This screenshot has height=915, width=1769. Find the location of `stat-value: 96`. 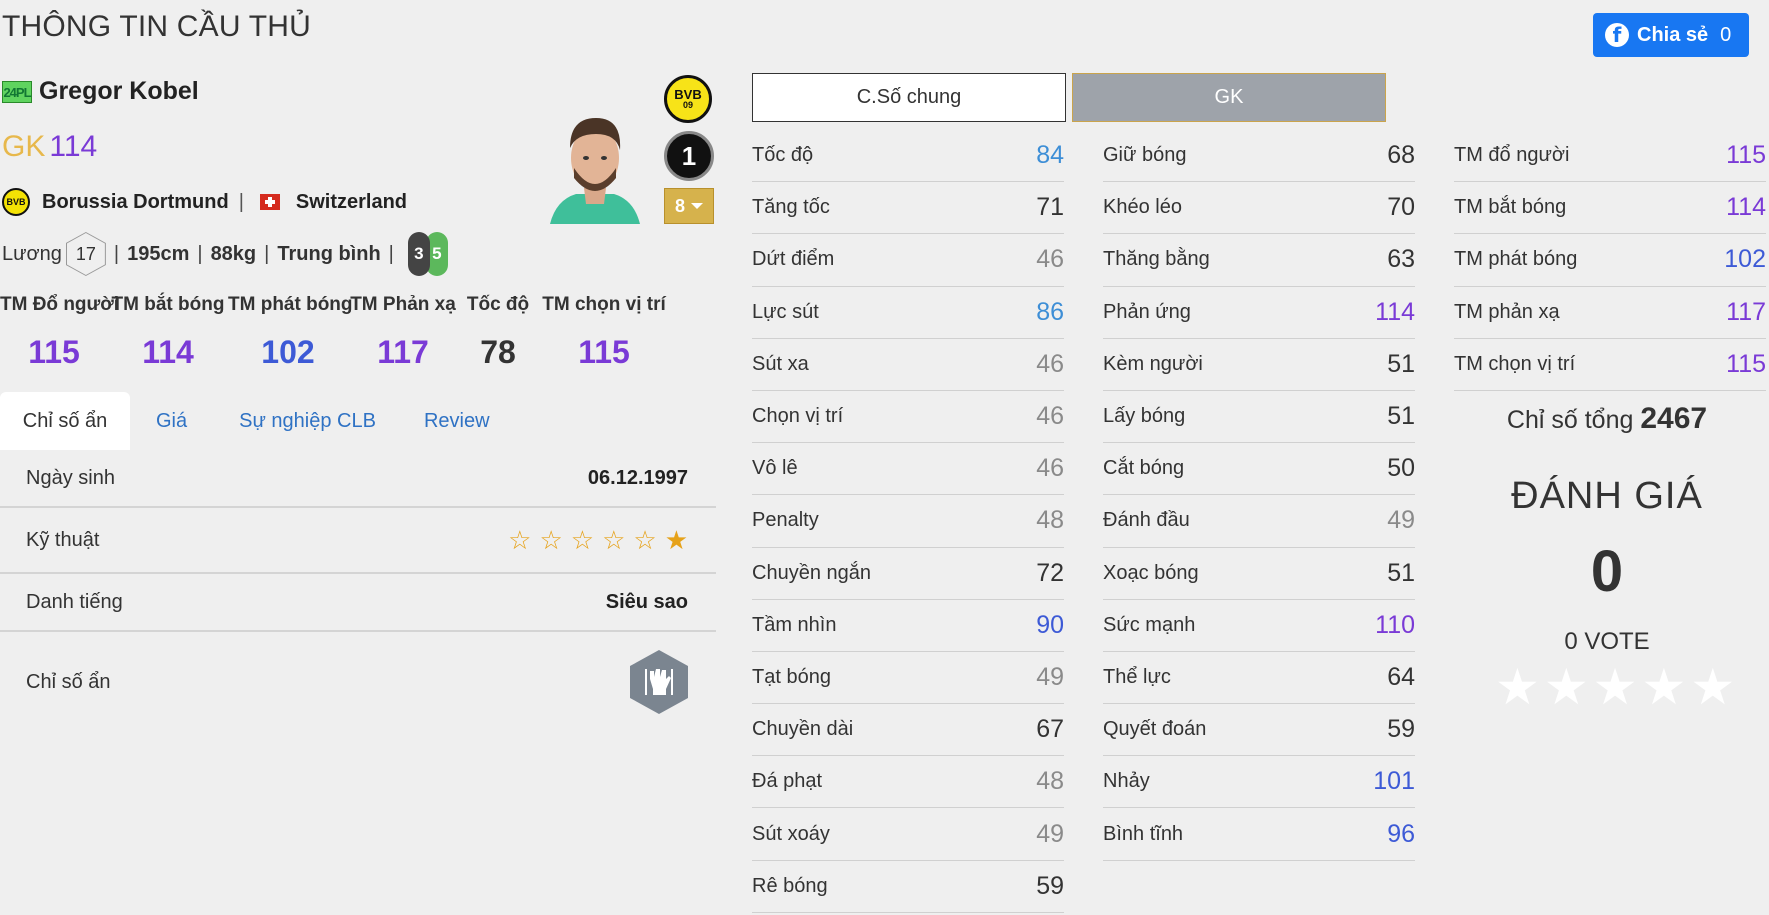

stat-value: 96 is located at coordinates (1401, 833).